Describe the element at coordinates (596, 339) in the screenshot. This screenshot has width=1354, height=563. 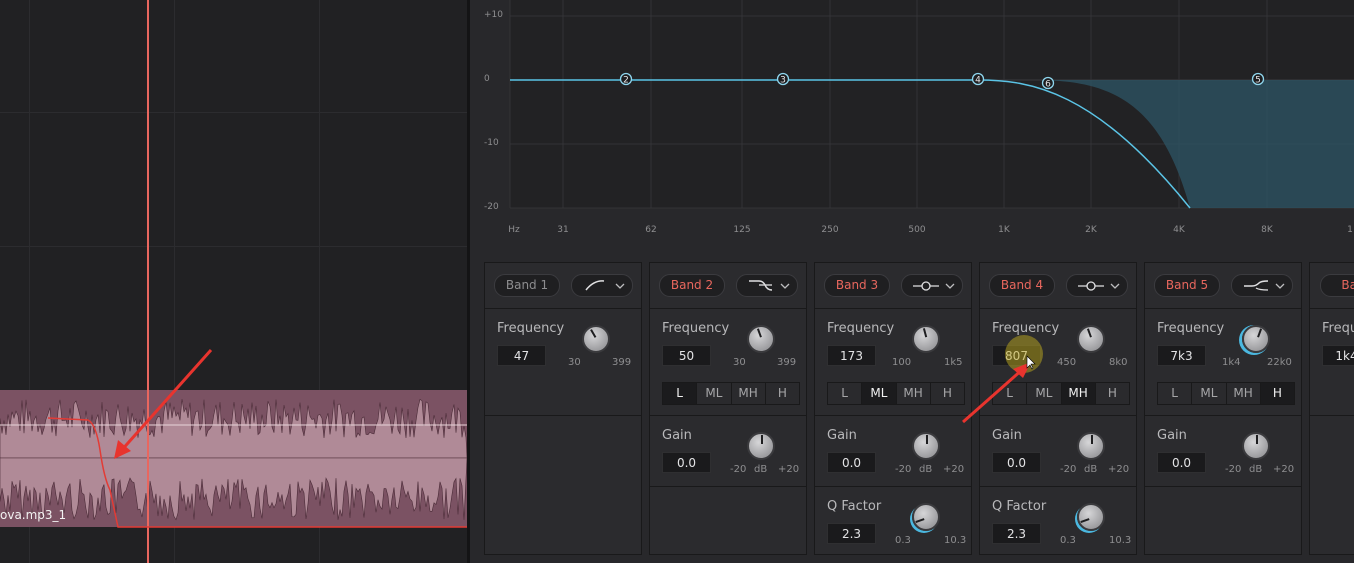
I see `band-1-frequency-knob` at that location.